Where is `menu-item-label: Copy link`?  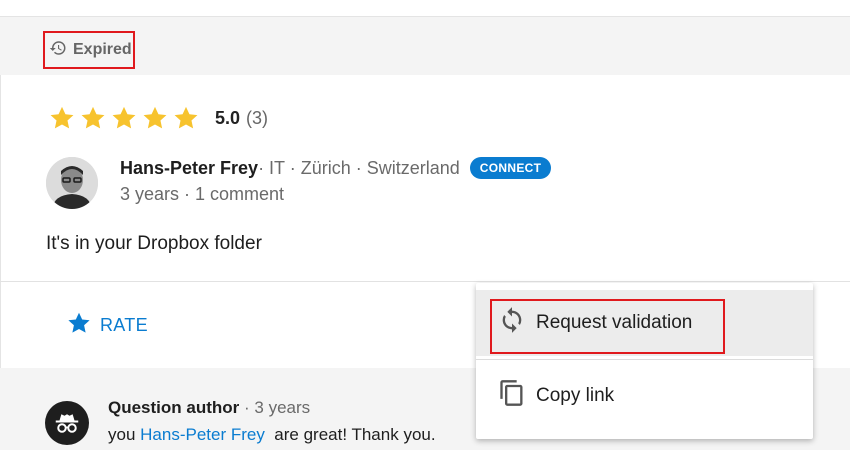
menu-item-label: Copy link is located at coordinates (575, 395).